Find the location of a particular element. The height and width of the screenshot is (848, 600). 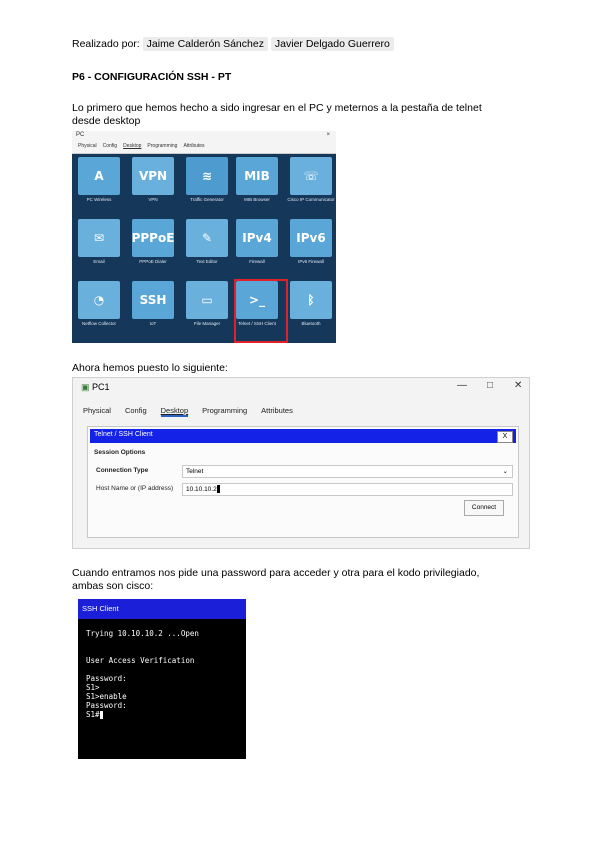

close-icon: ✕ is located at coordinates (518, 385).